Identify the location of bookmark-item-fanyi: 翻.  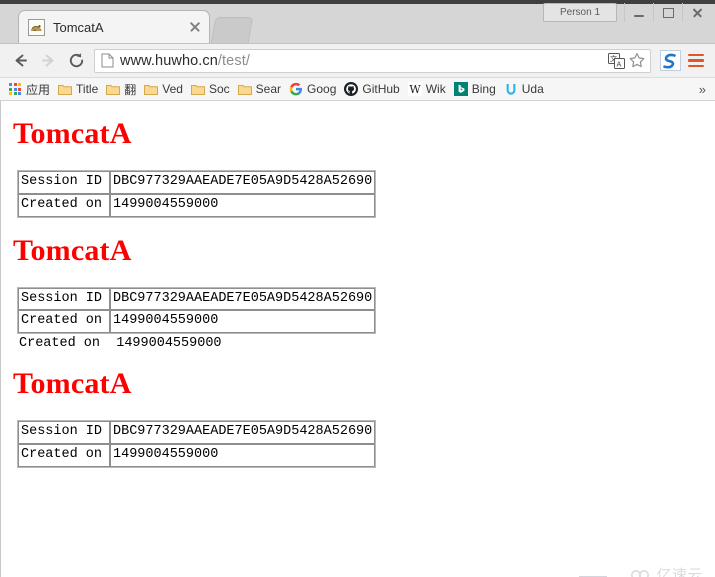
(122, 89).